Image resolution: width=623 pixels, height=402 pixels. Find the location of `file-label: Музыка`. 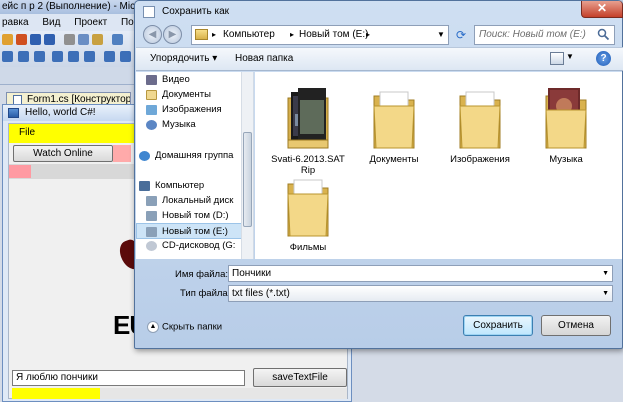

file-label: Музыка is located at coordinates (566, 159).